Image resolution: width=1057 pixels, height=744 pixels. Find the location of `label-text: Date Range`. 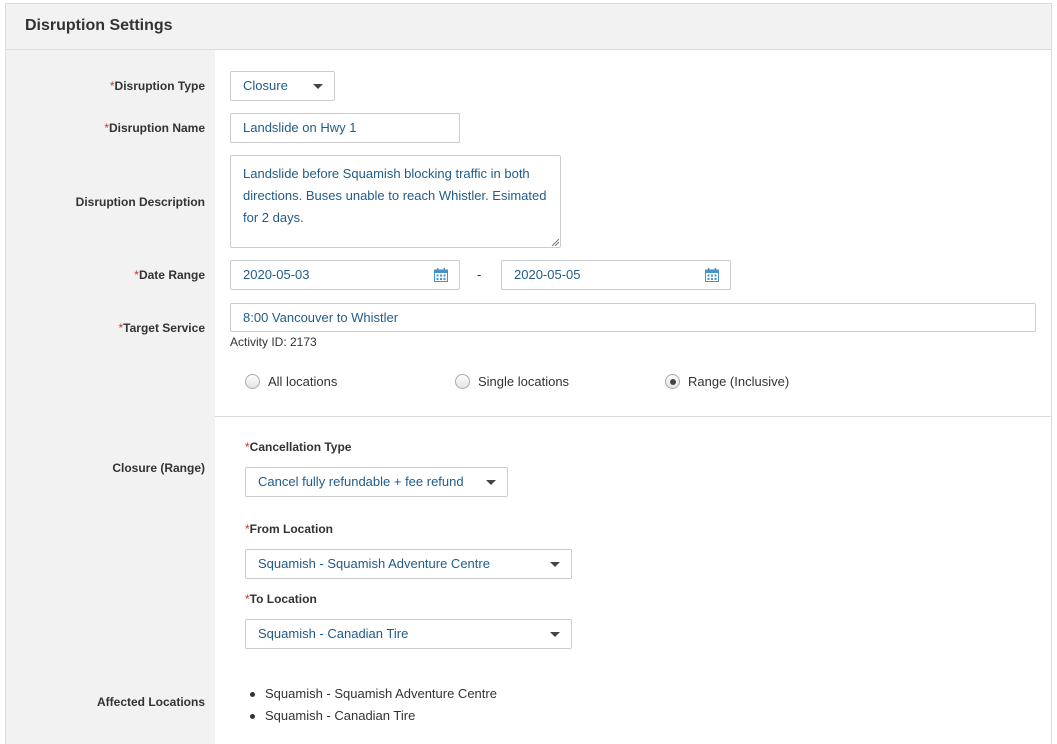

label-text: Date Range is located at coordinates (171, 275).